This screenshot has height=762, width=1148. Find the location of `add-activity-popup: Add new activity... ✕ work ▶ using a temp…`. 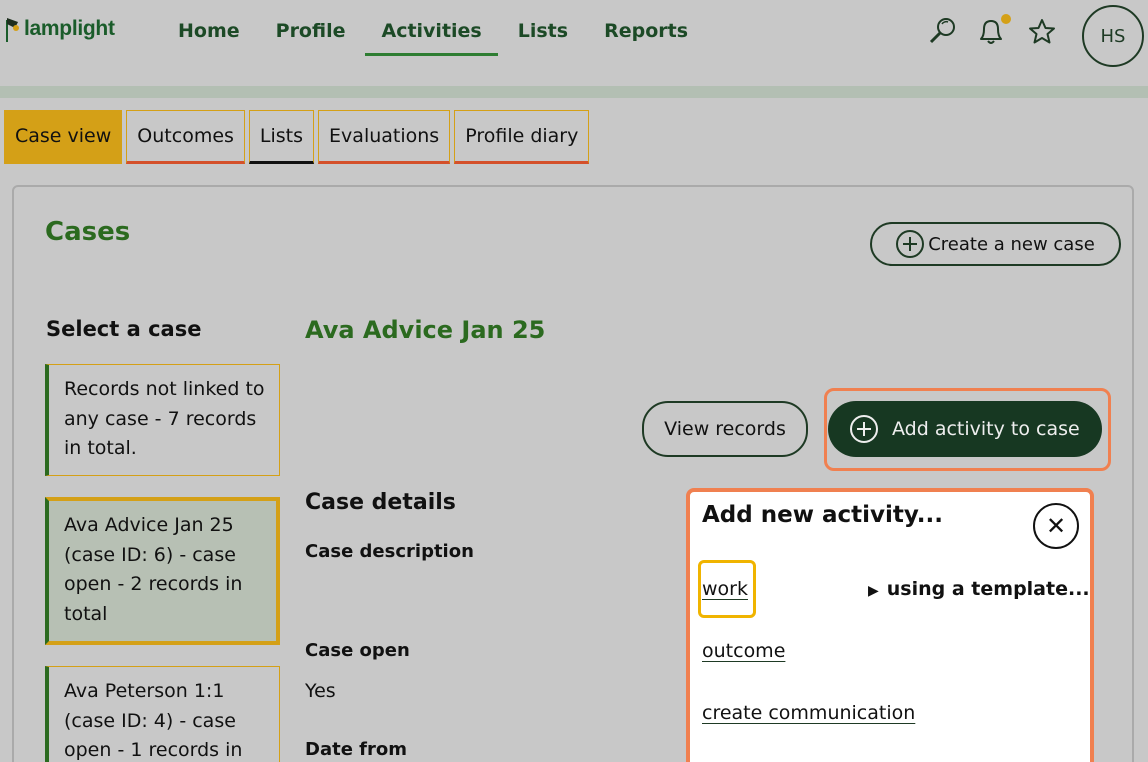

add-activity-popup: Add new activity... ✕ work ▶ using a temp… is located at coordinates (890, 625).